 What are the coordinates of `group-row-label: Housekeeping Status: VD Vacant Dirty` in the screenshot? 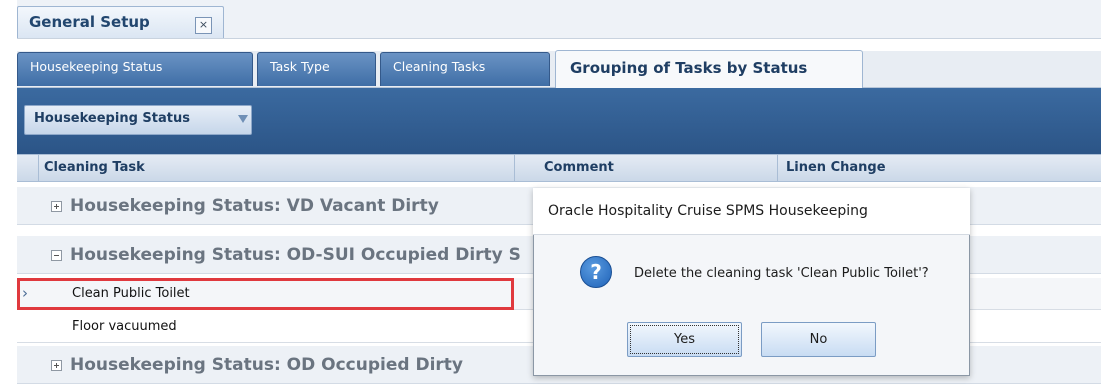 It's located at (254, 206).